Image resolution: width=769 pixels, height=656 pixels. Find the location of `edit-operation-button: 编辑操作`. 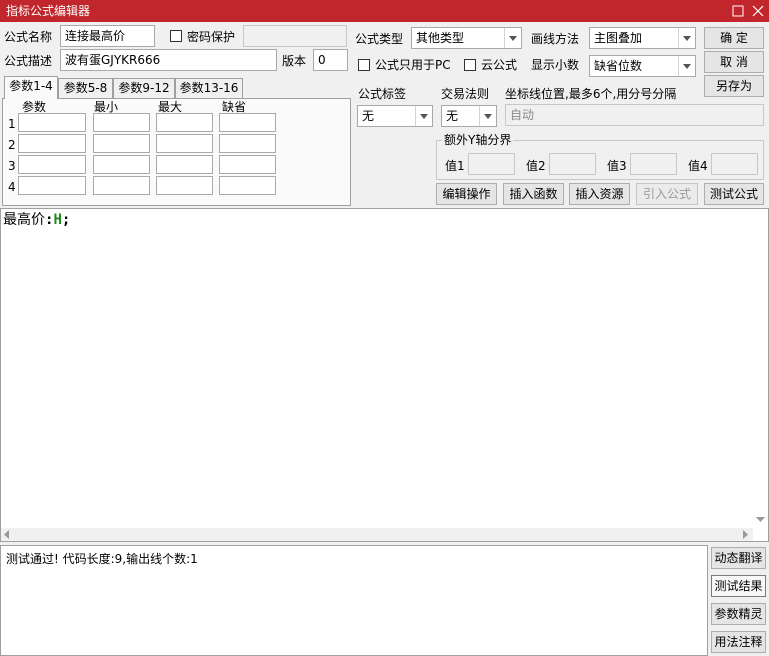

edit-operation-button: 编辑操作 is located at coordinates (466, 194).